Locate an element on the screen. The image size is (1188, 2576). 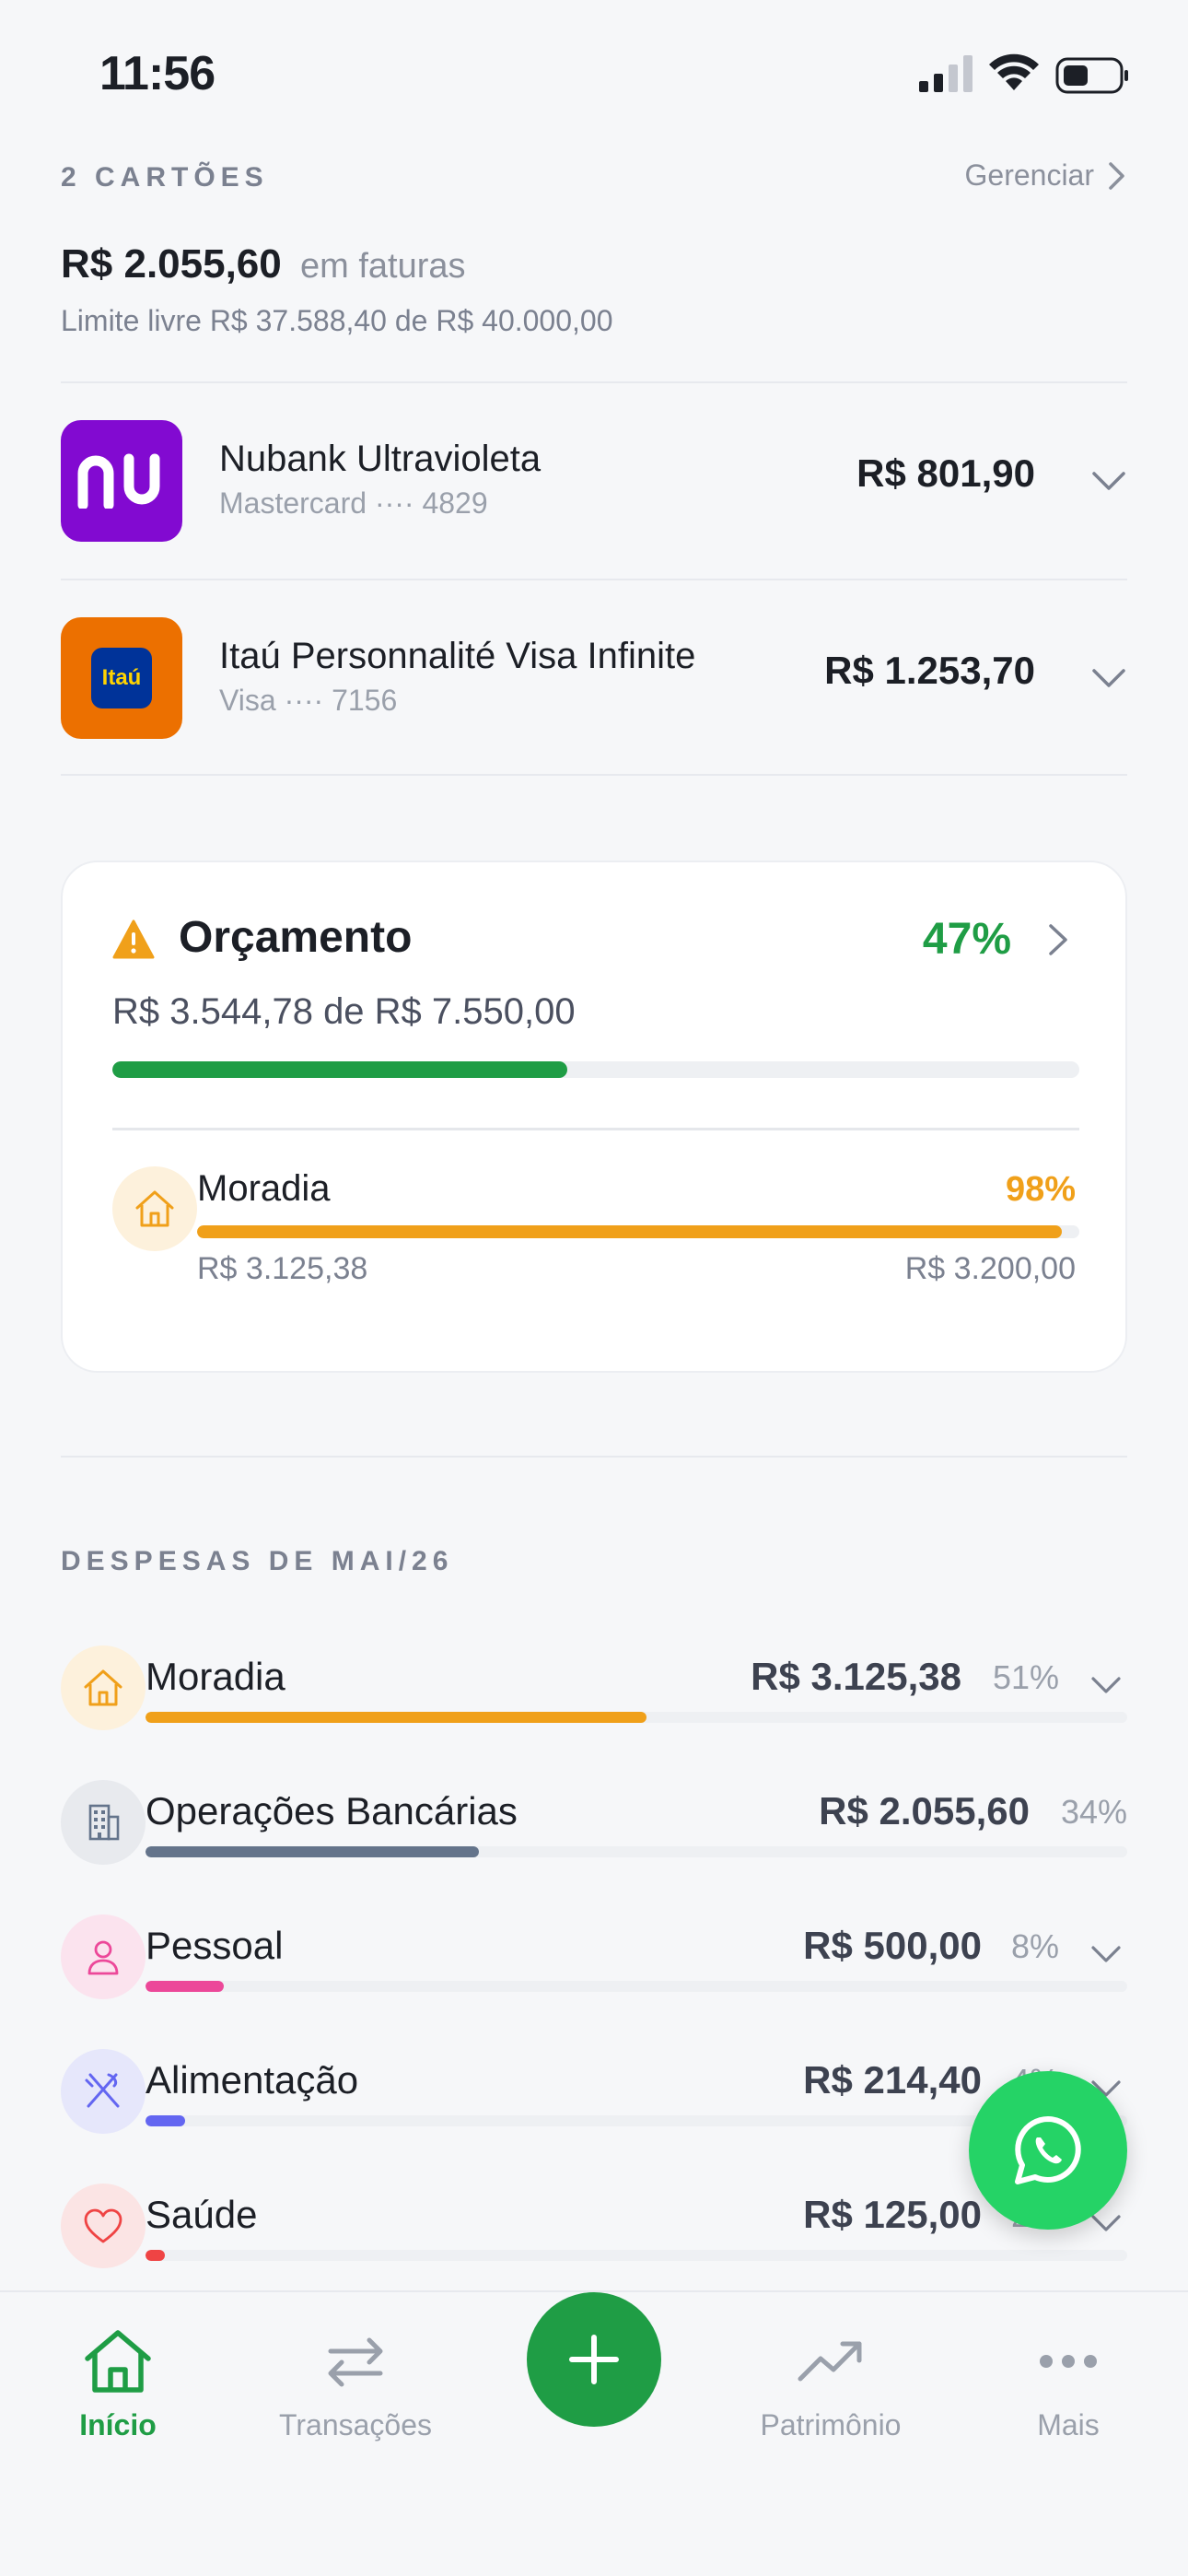
expense-name: Moradia is located at coordinates (215, 1676).